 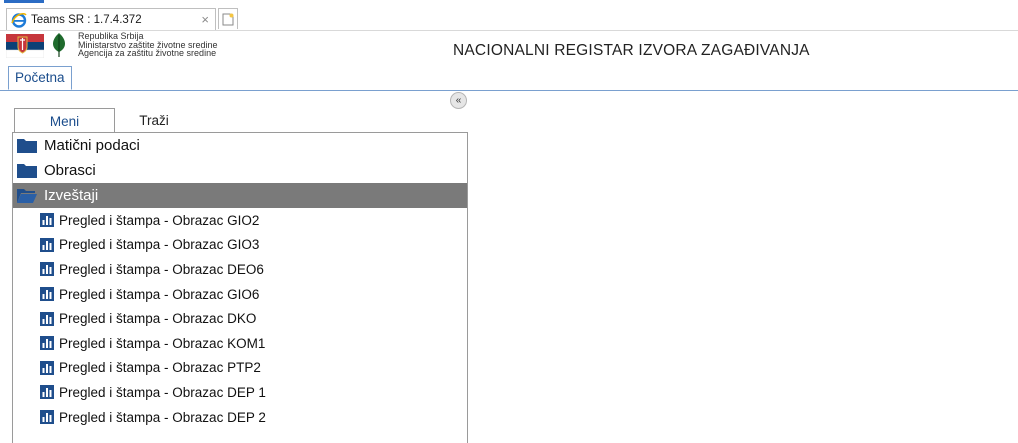 I want to click on internet-explorer-icon, so click(x=19, y=20).